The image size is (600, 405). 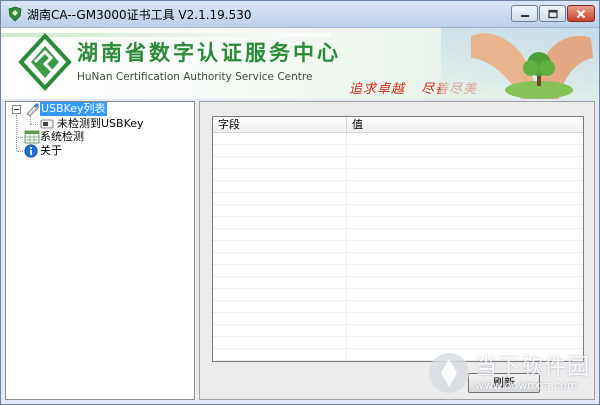 What do you see at coordinates (109, 137) in the screenshot?
I see `tree-item-system-check: 系统检测` at bounding box center [109, 137].